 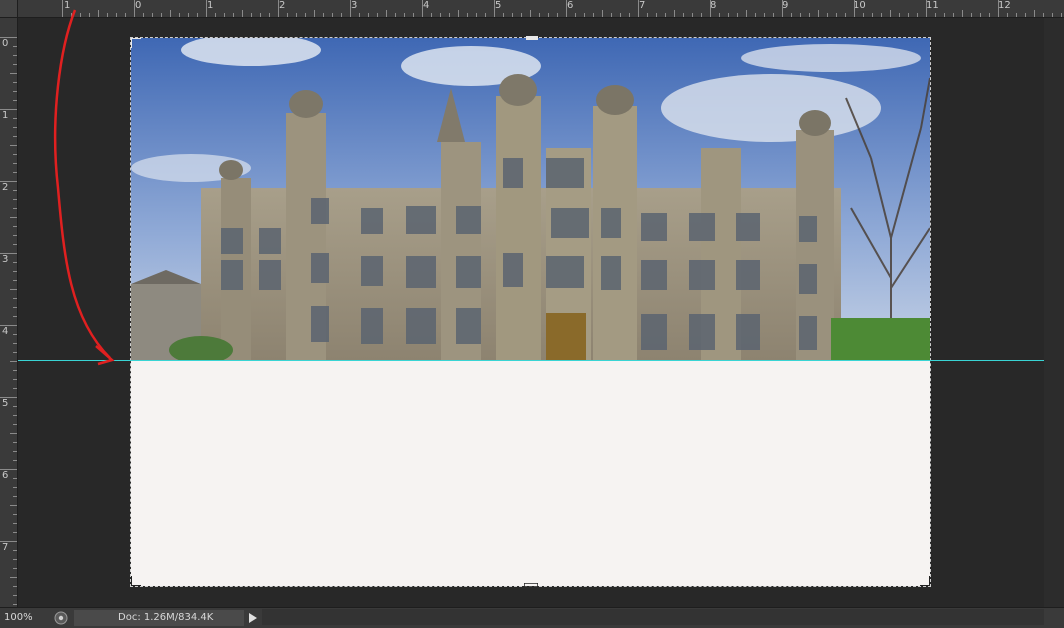 I want to click on horizontal-scrollbar, so click(x=653, y=617).